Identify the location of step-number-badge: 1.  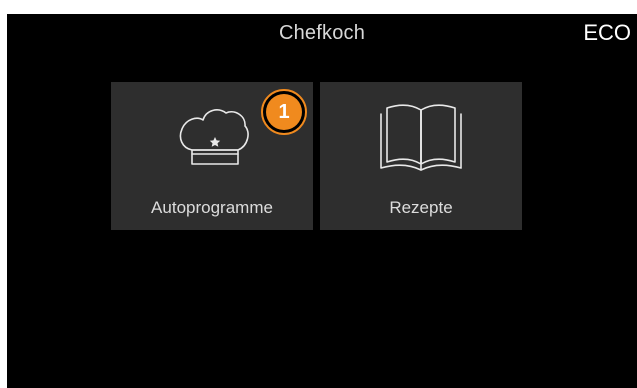
(284, 112).